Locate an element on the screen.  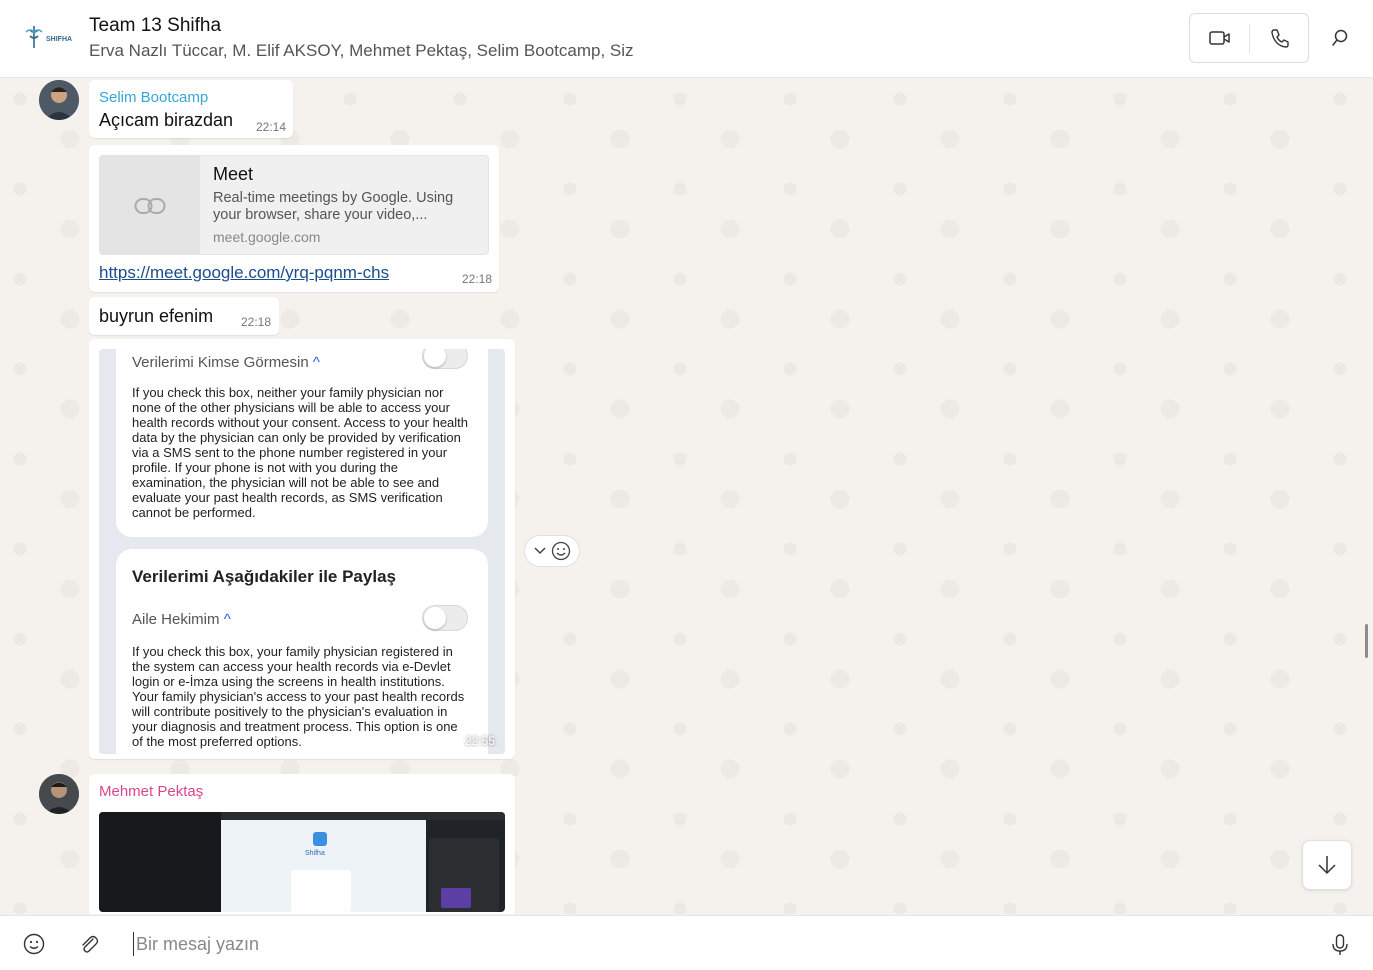
avatar-mehmet is located at coordinates (59, 794).